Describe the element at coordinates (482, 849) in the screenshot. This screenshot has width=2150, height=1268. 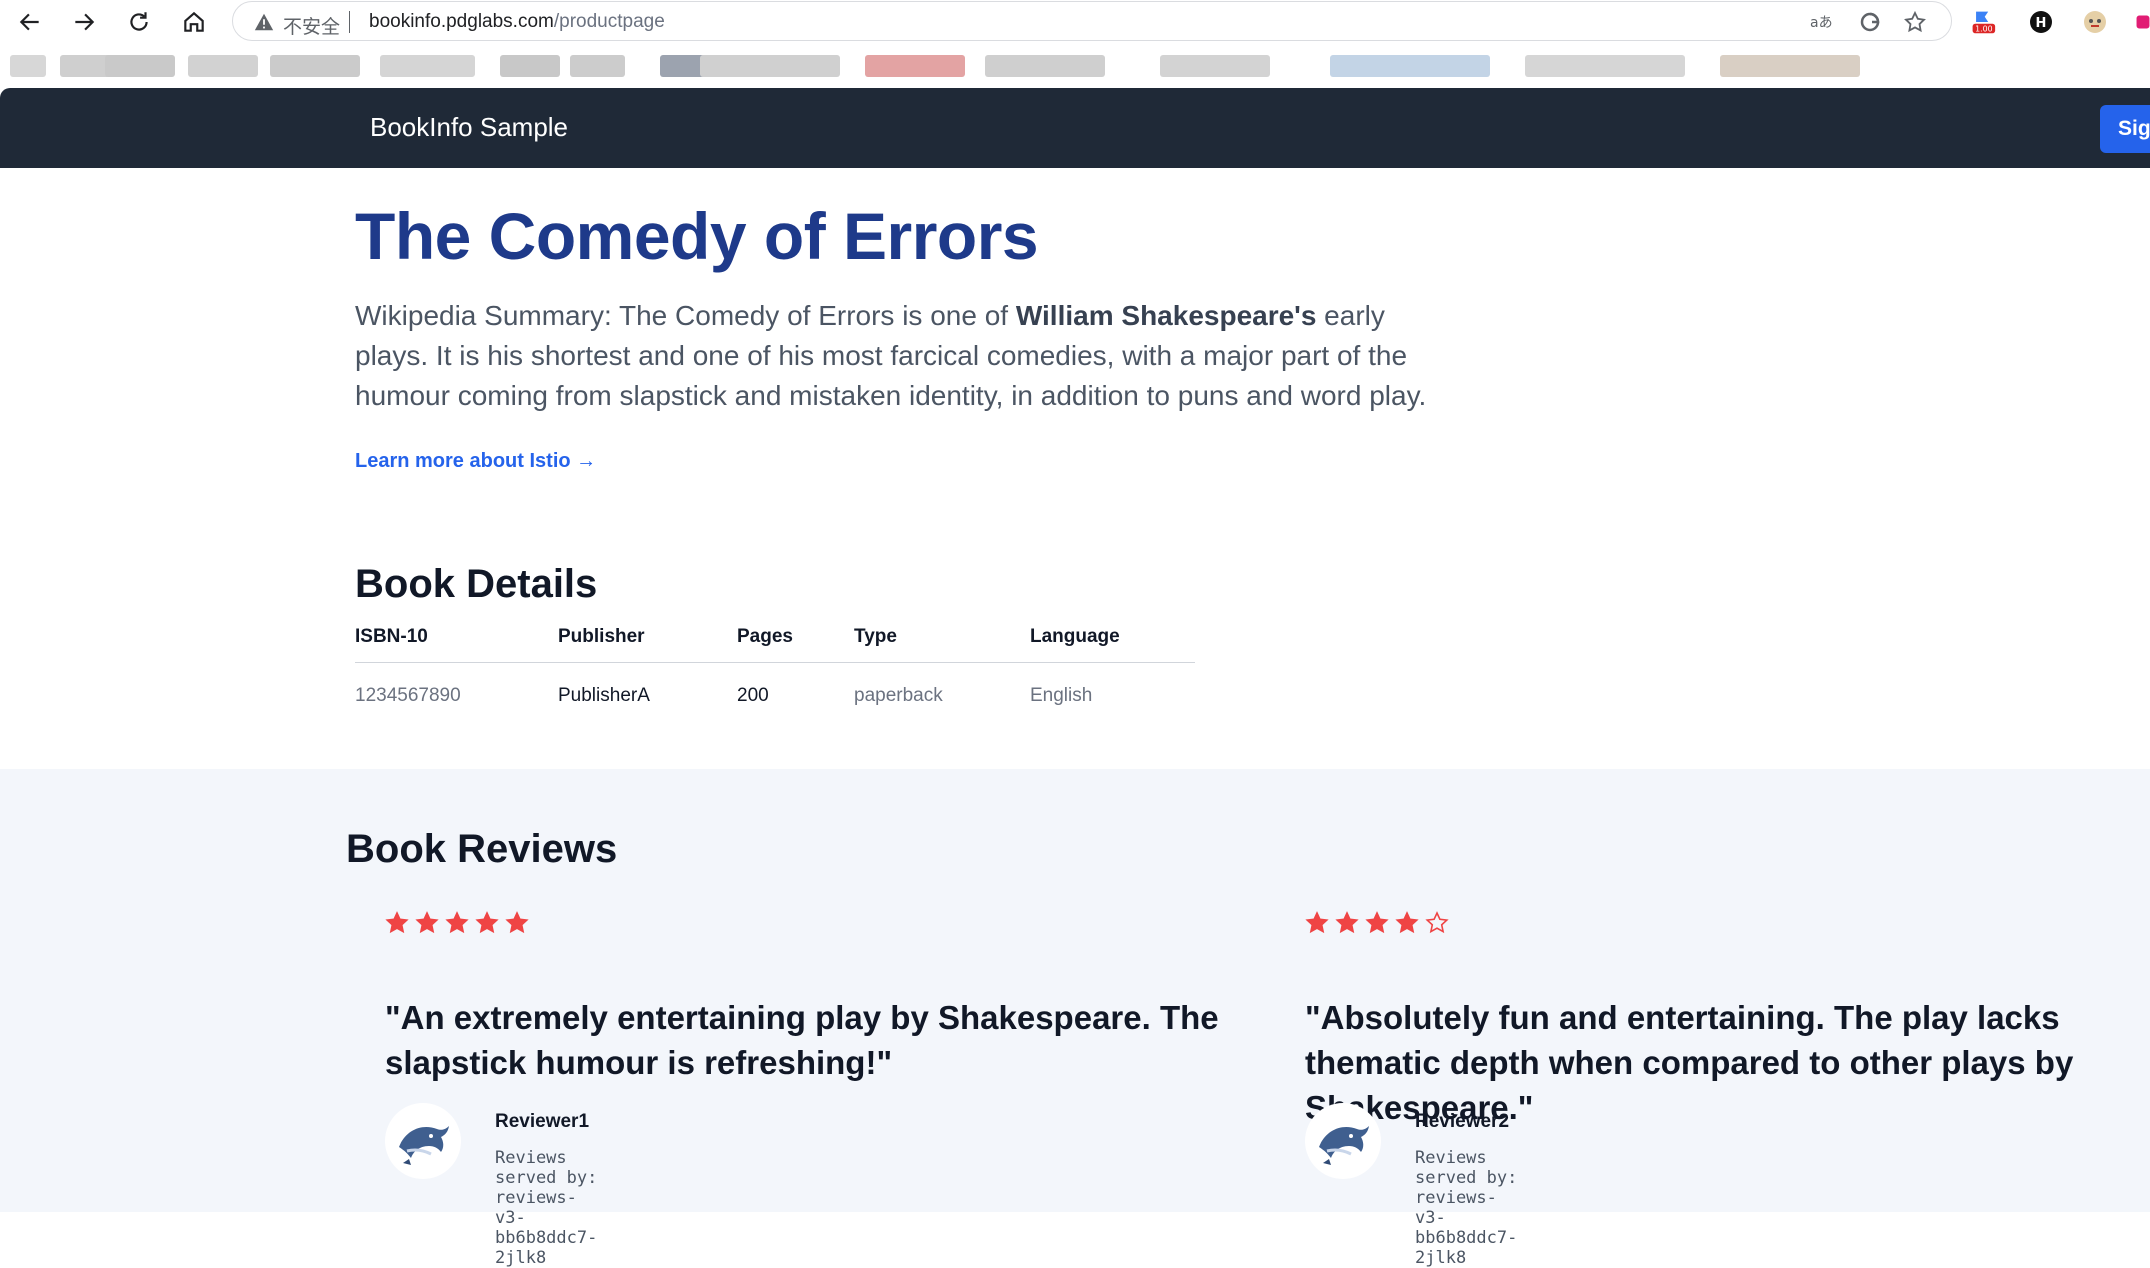
I see `book-reviews-heading: Book Reviews` at that location.